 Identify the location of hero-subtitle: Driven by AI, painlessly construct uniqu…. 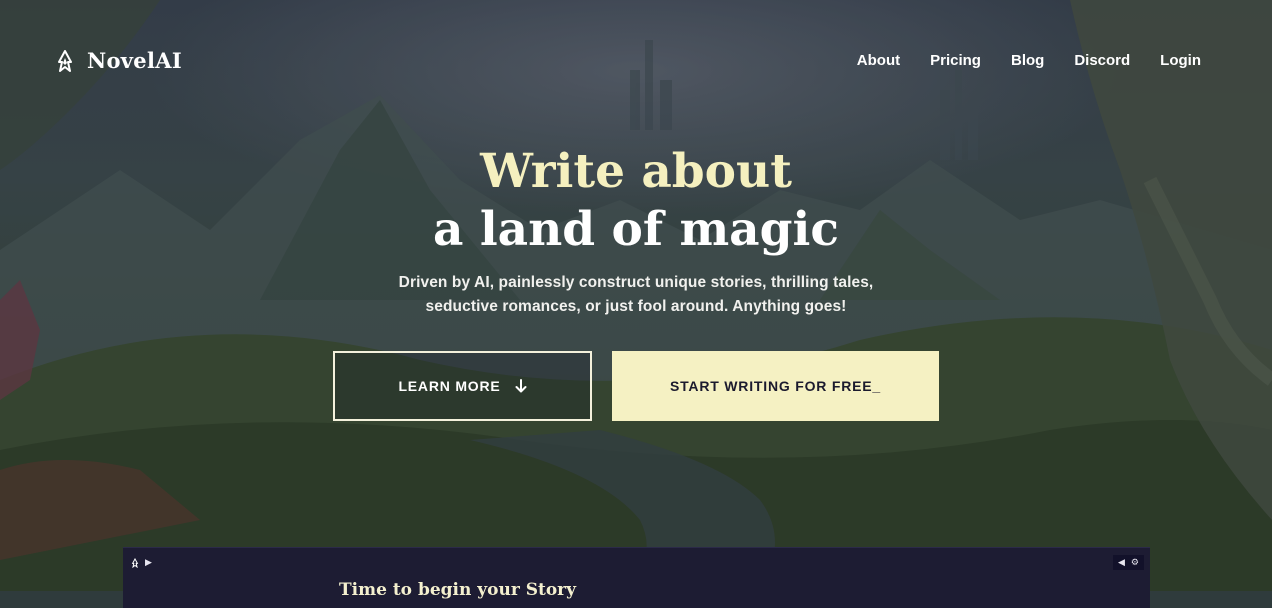
(636, 294).